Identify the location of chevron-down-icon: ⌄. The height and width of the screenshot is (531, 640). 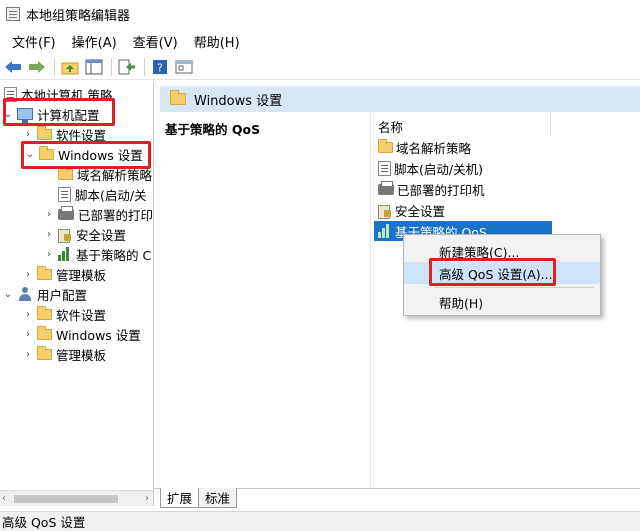
(8, 294).